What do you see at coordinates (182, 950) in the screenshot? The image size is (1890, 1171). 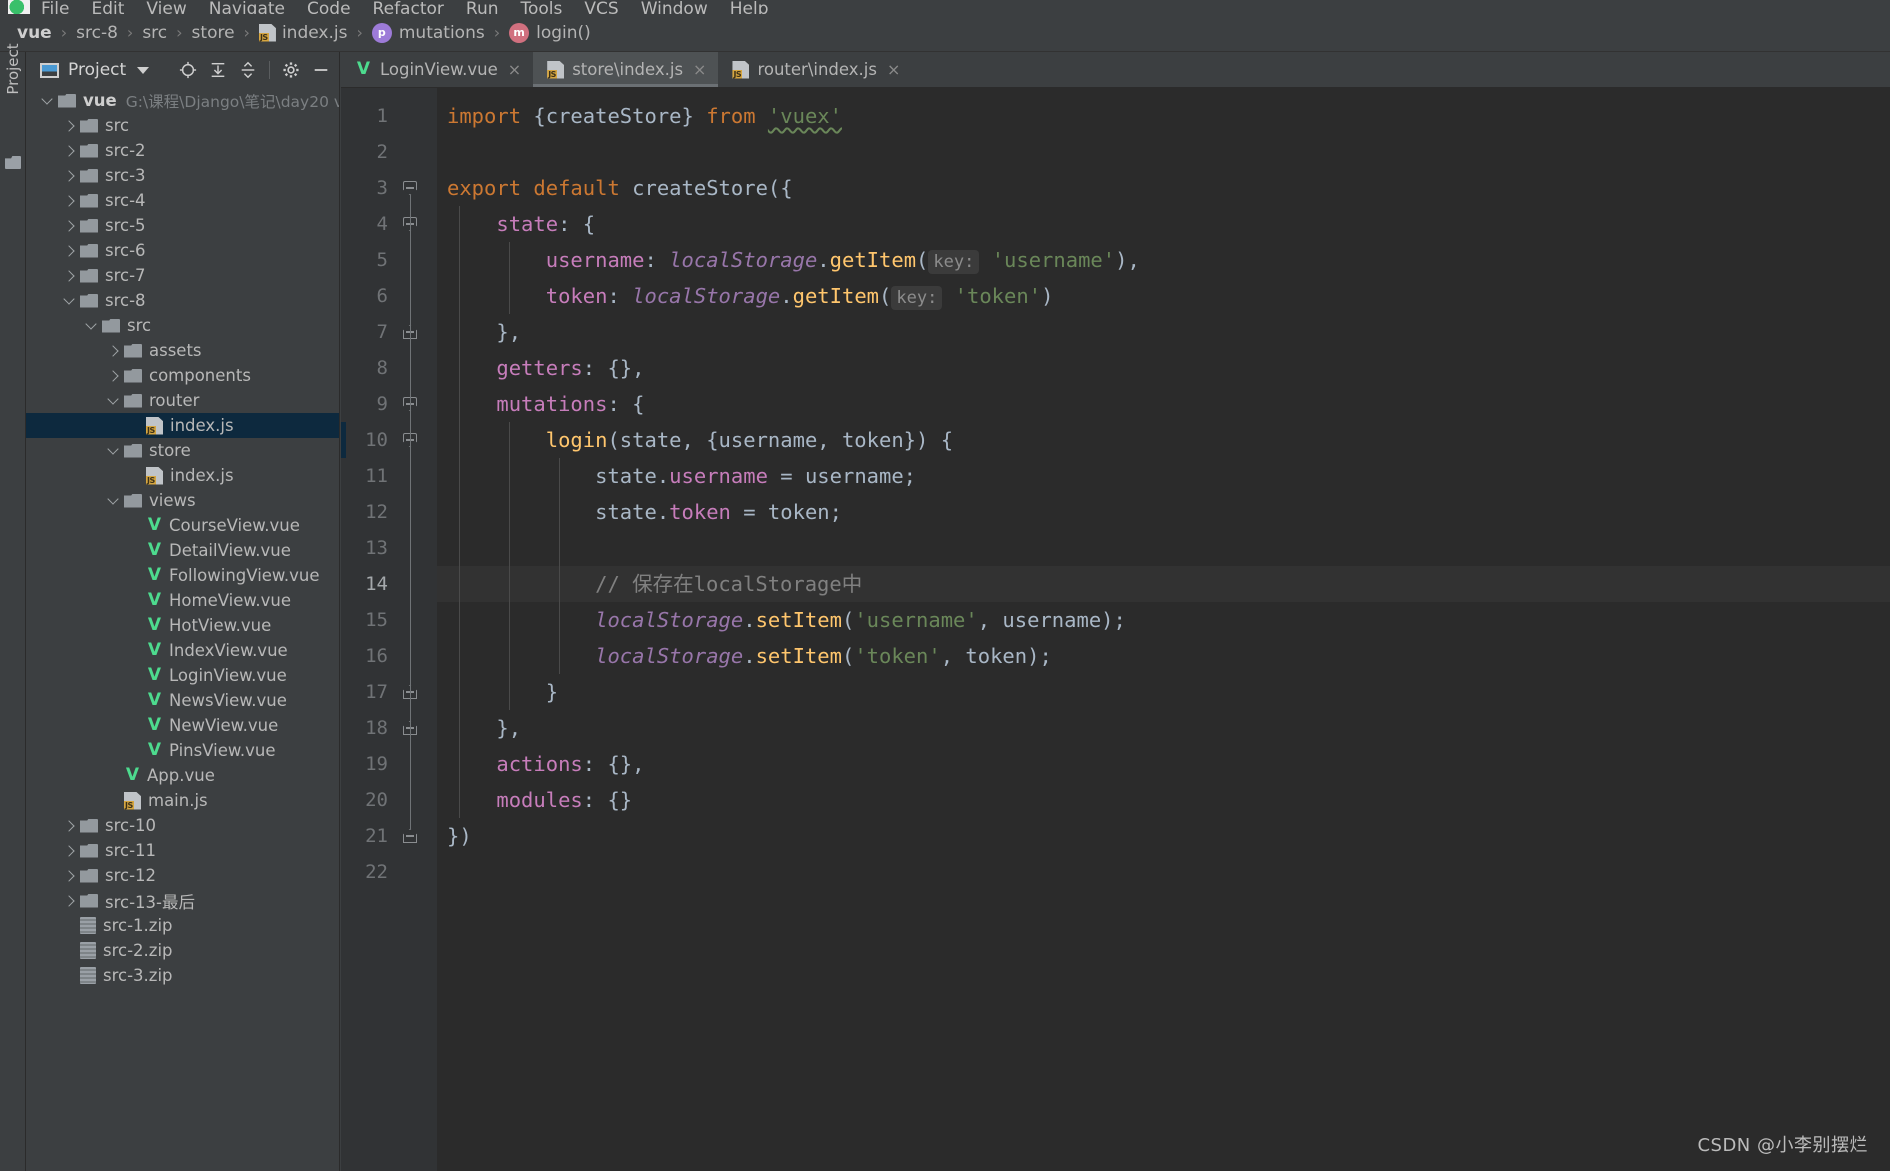 I see `tree-row: src-2.zip` at bounding box center [182, 950].